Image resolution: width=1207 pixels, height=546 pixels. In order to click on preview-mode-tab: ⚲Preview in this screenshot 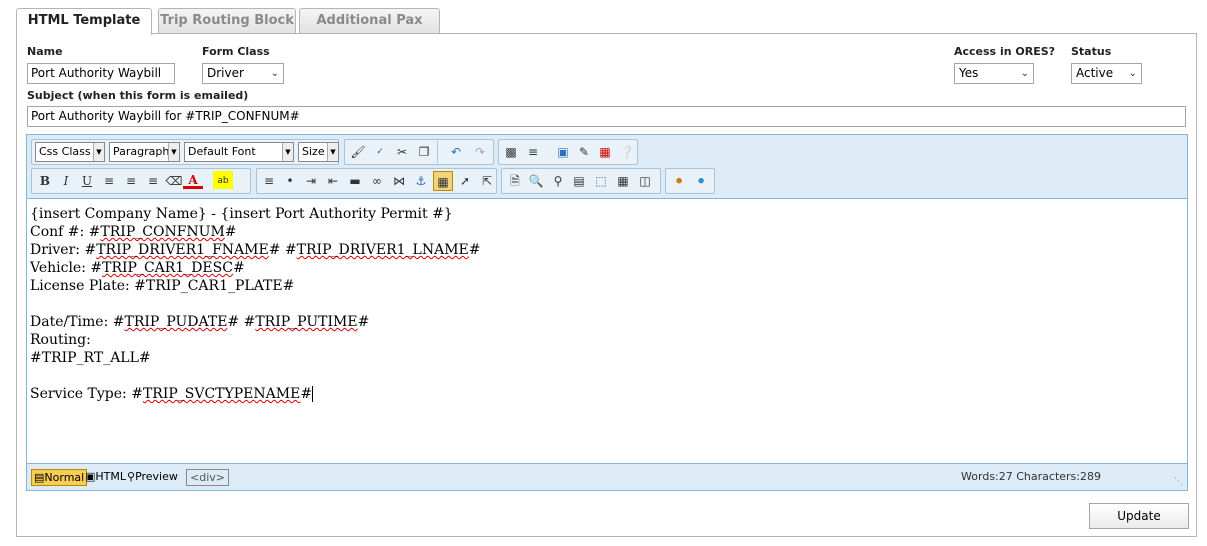, I will do `click(152, 477)`.